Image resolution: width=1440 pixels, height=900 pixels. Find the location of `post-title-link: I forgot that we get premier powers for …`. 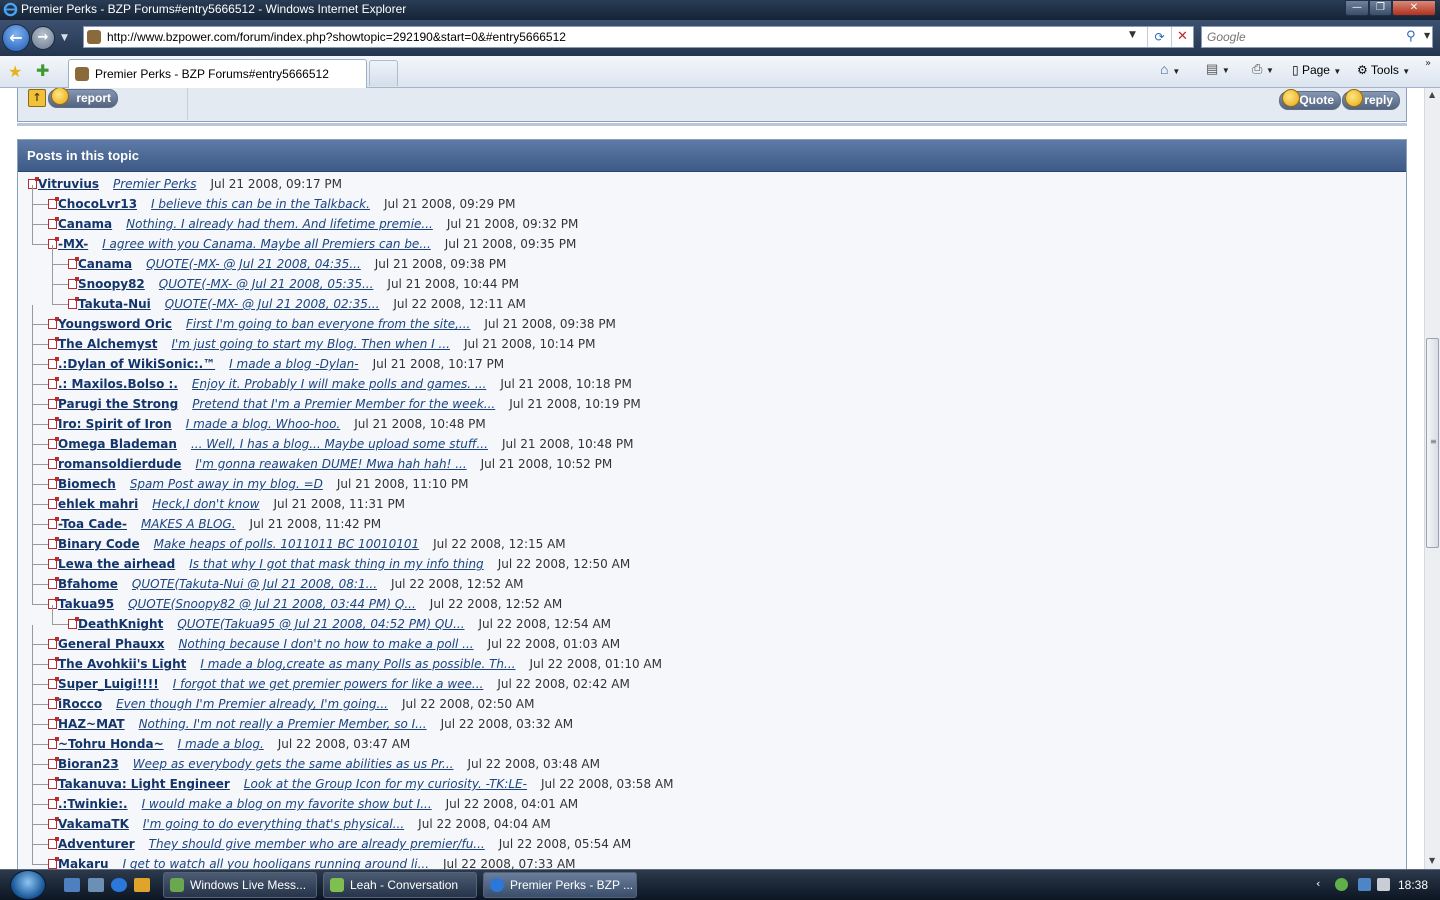

post-title-link: I forgot that we get premier powers for … is located at coordinates (328, 684).